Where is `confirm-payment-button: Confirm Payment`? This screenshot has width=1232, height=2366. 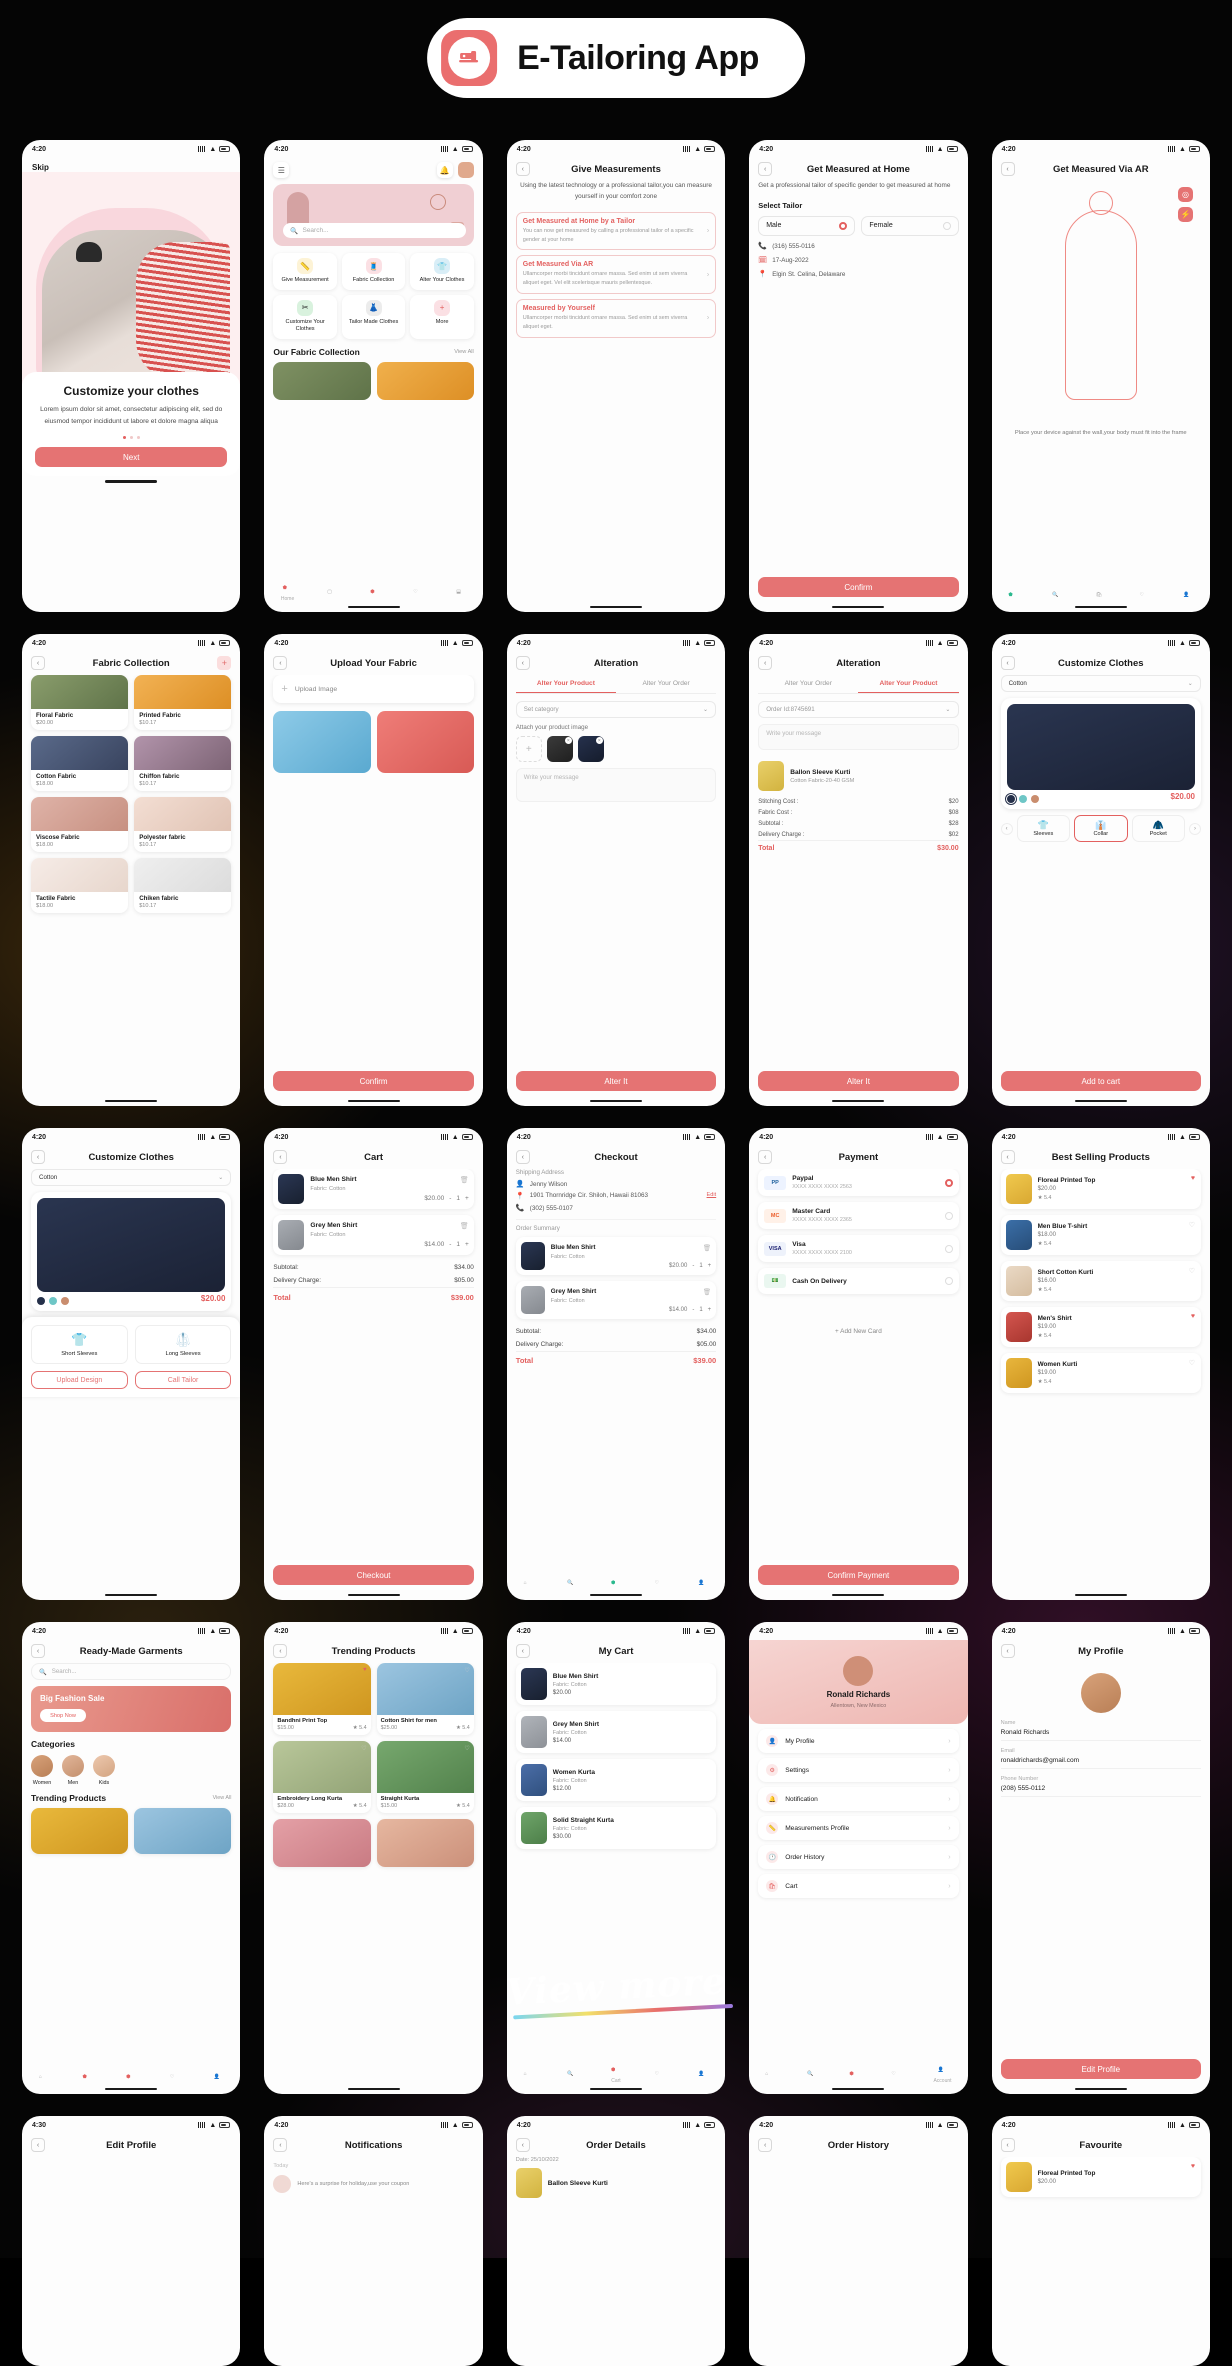
confirm-payment-button: Confirm Payment is located at coordinates (858, 1575).